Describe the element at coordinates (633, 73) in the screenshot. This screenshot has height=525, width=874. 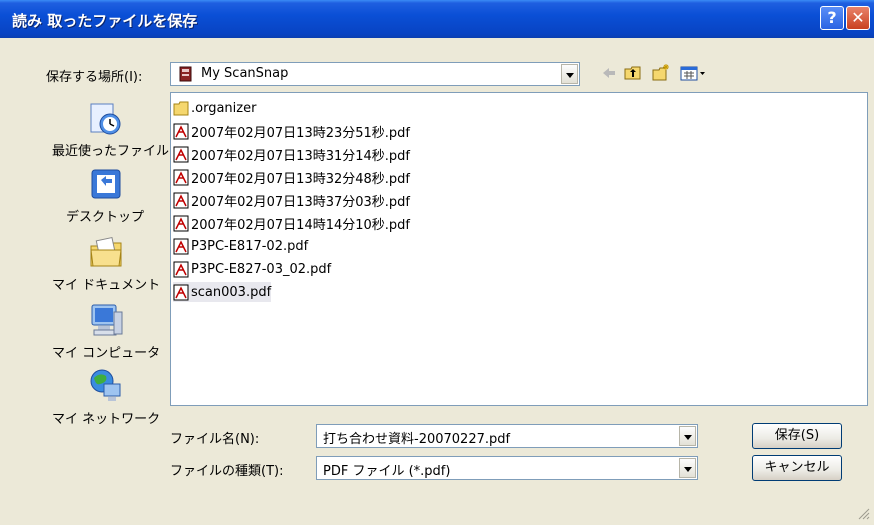
I see `up-folder-icon` at that location.